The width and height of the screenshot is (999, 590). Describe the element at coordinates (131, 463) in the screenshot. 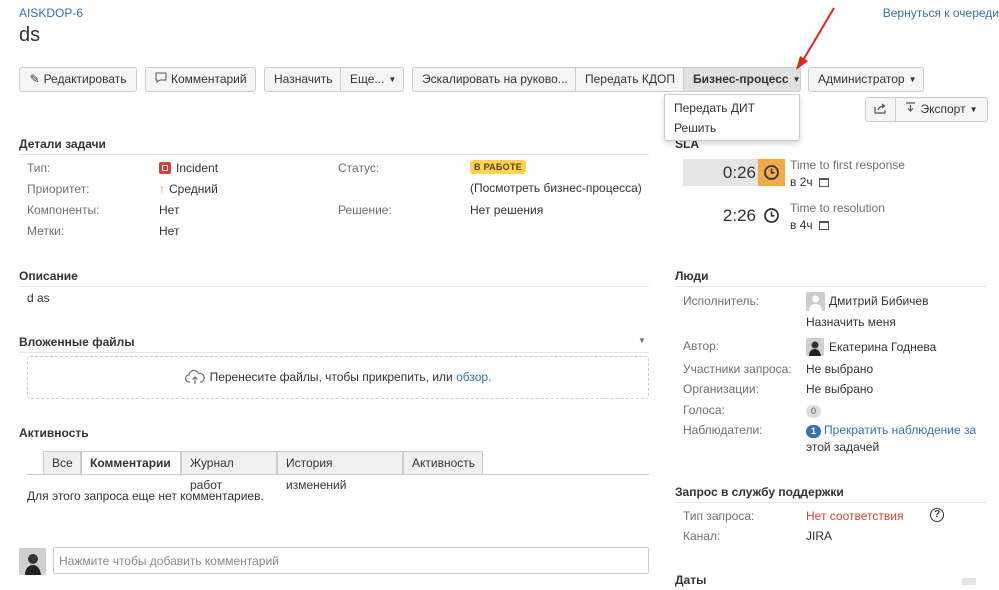

I see `tab-comments: Комментарии` at that location.